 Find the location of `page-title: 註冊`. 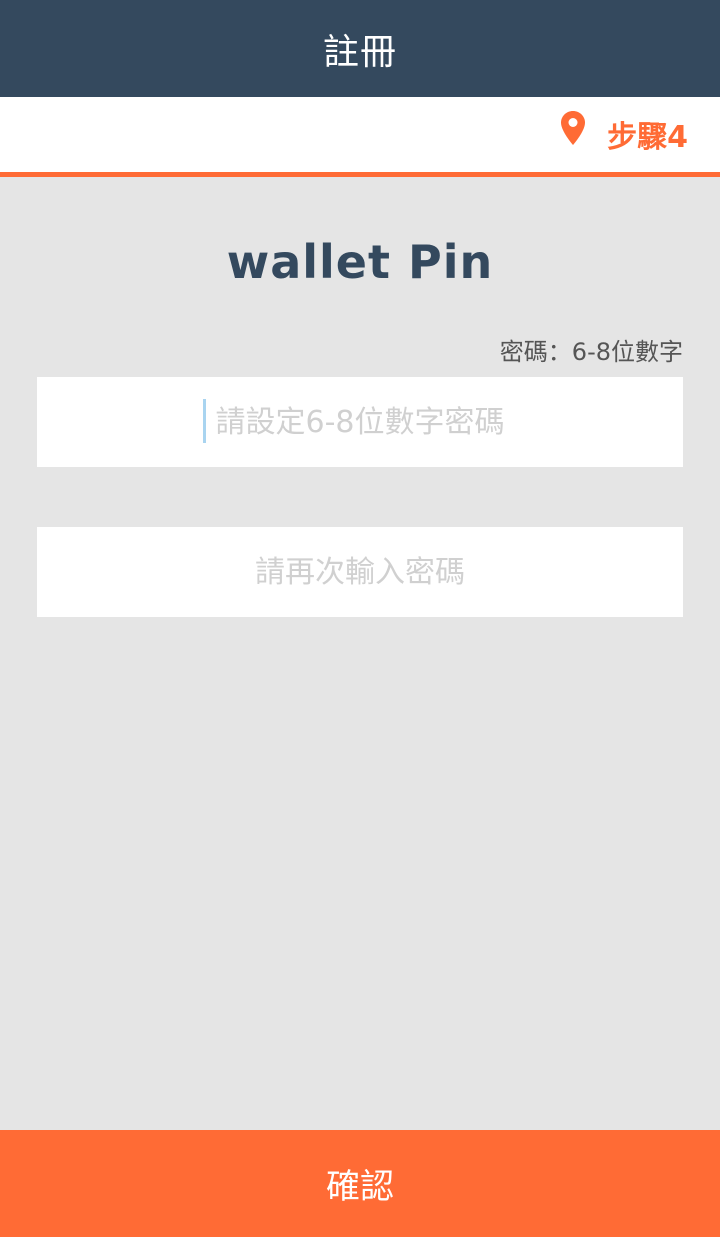

page-title: 註冊 is located at coordinates (359, 52).